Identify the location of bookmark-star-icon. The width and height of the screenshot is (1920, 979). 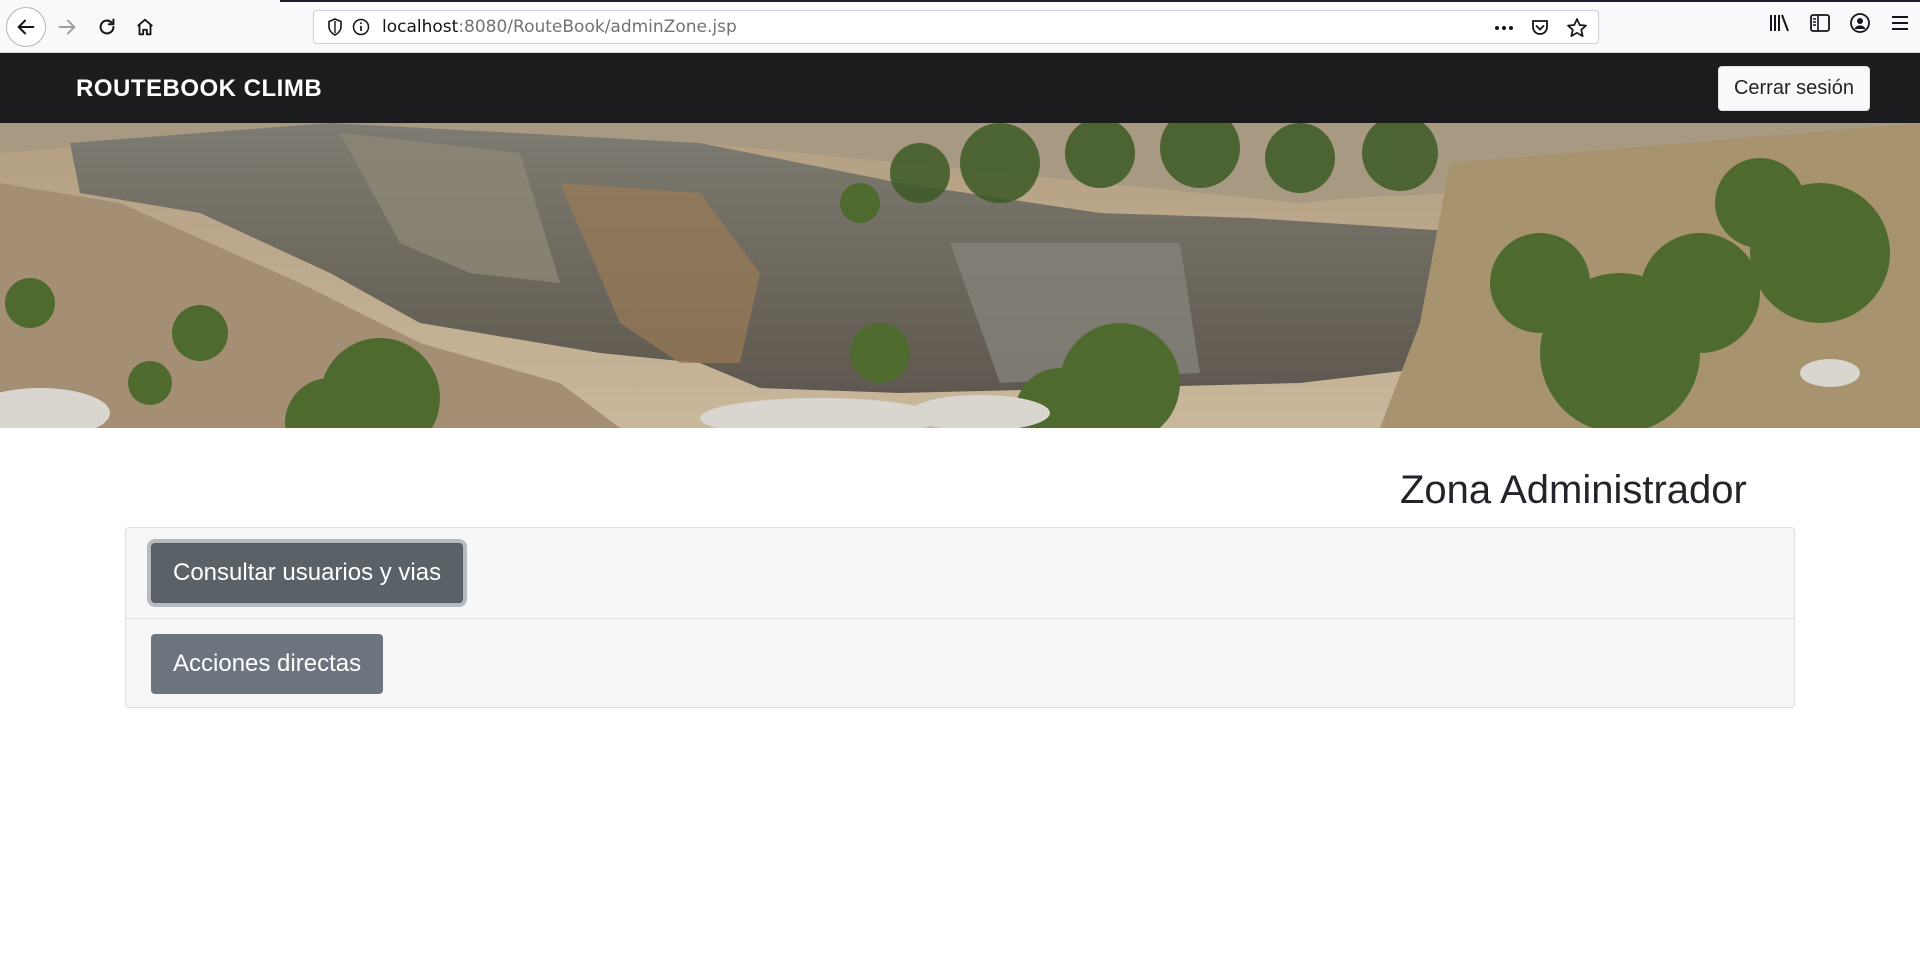
(1577, 28).